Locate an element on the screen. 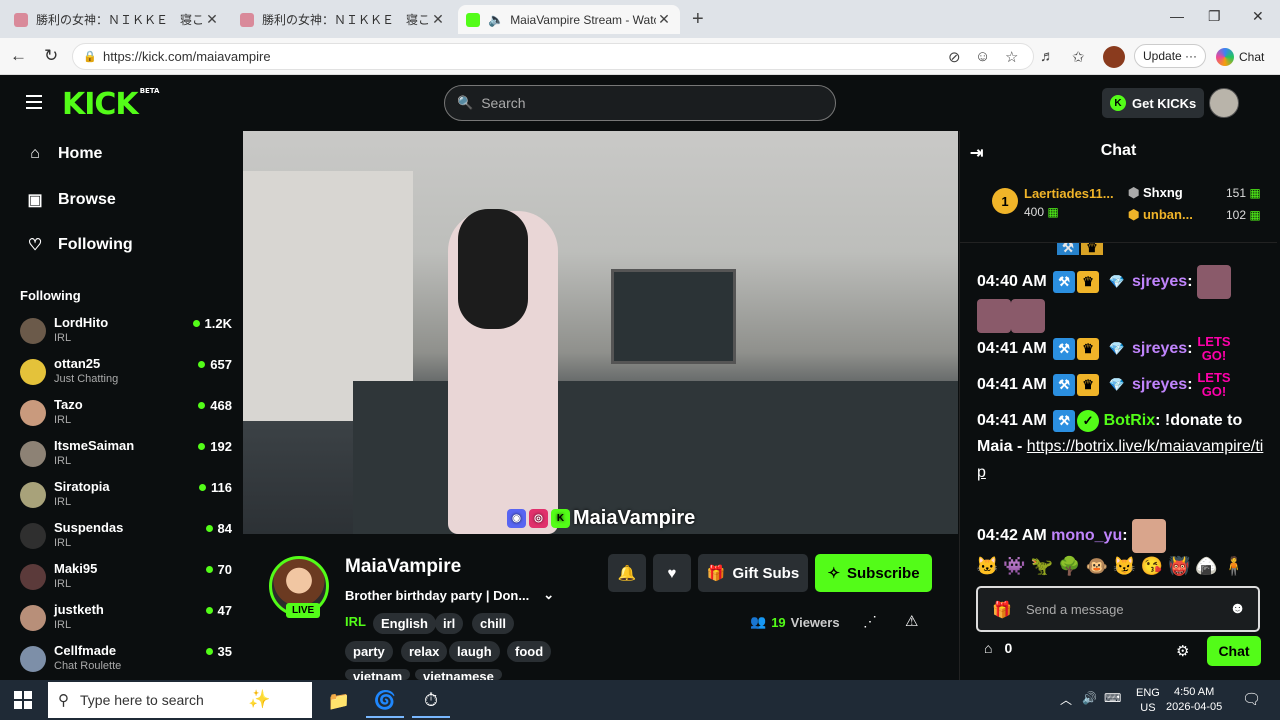 The image size is (1280, 720). file-explorer-icon: 📁 is located at coordinates (339, 701).